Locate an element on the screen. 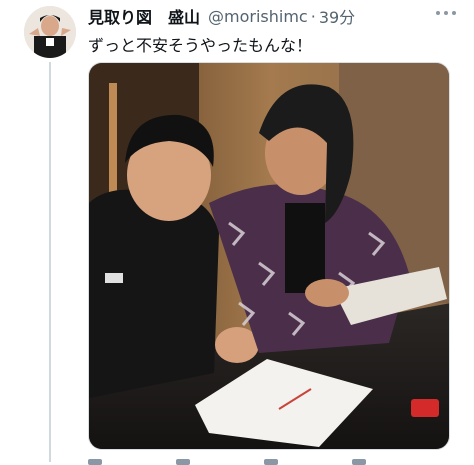 This screenshot has height=465, width=474. user-handle: @morishimc is located at coordinates (258, 16).